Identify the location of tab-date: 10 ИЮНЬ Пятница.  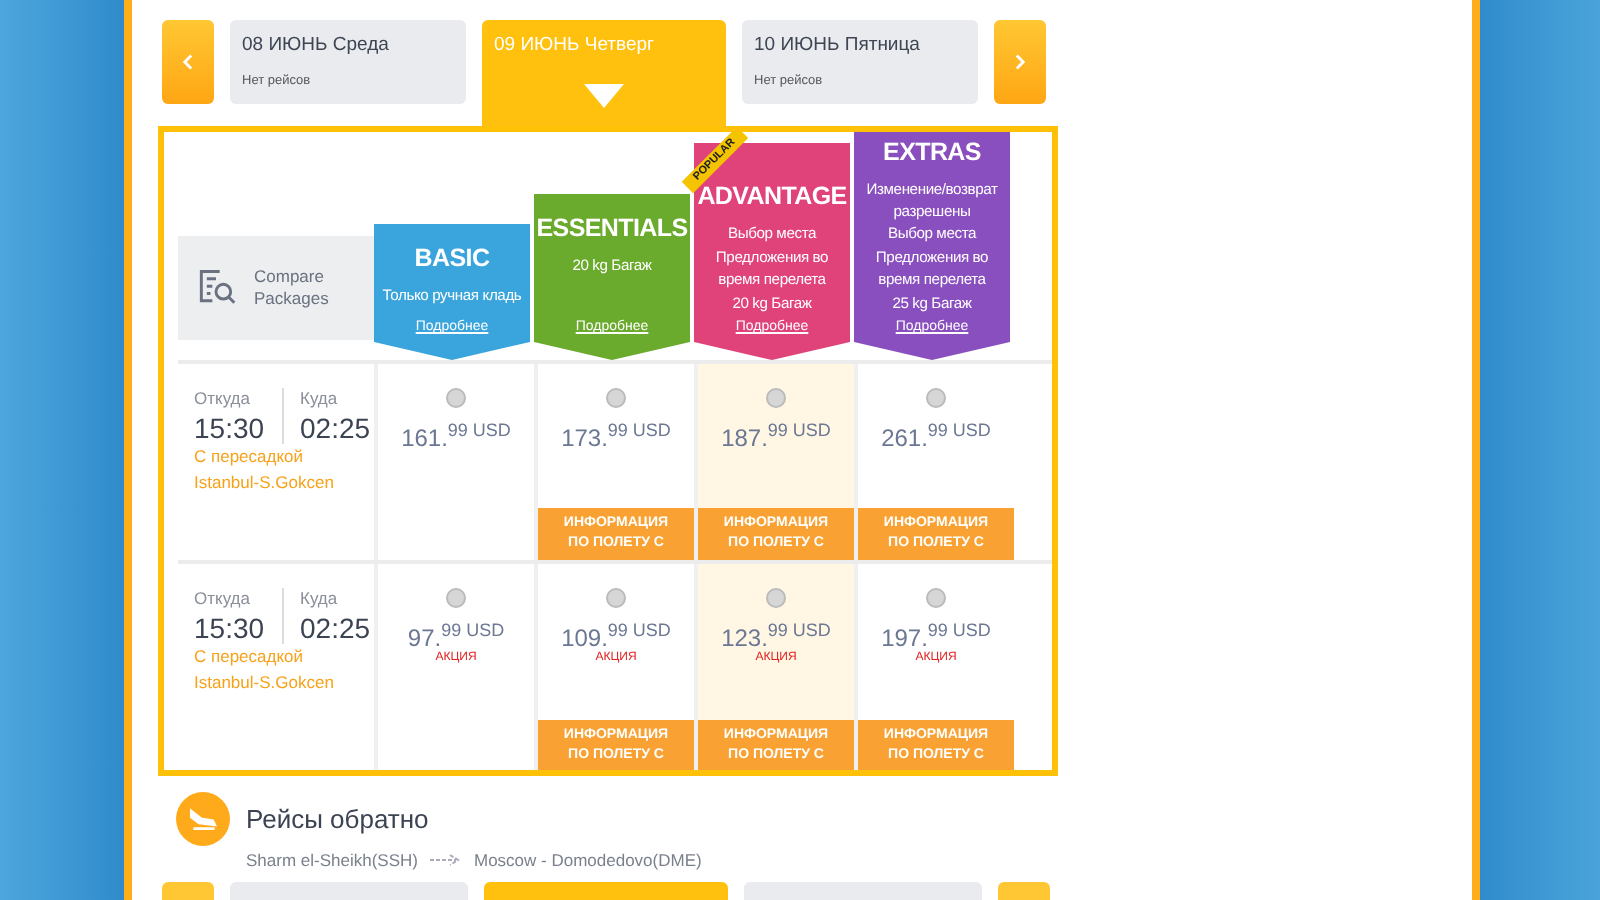
(838, 45).